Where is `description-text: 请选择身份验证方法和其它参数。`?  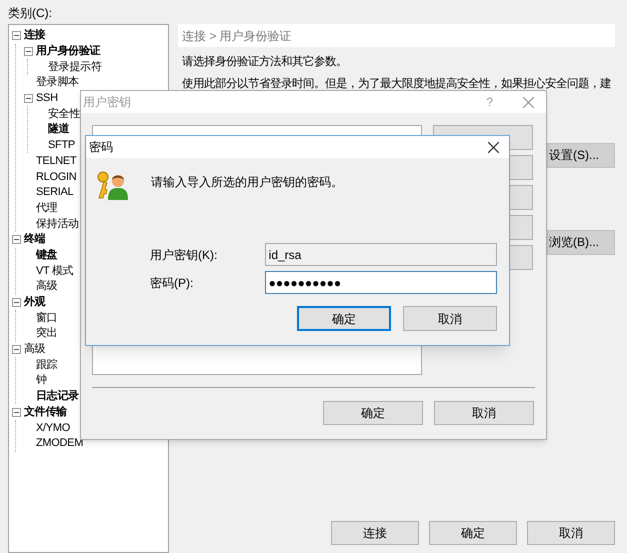 description-text: 请选择身份验证方法和其它参数。 is located at coordinates (264, 62).